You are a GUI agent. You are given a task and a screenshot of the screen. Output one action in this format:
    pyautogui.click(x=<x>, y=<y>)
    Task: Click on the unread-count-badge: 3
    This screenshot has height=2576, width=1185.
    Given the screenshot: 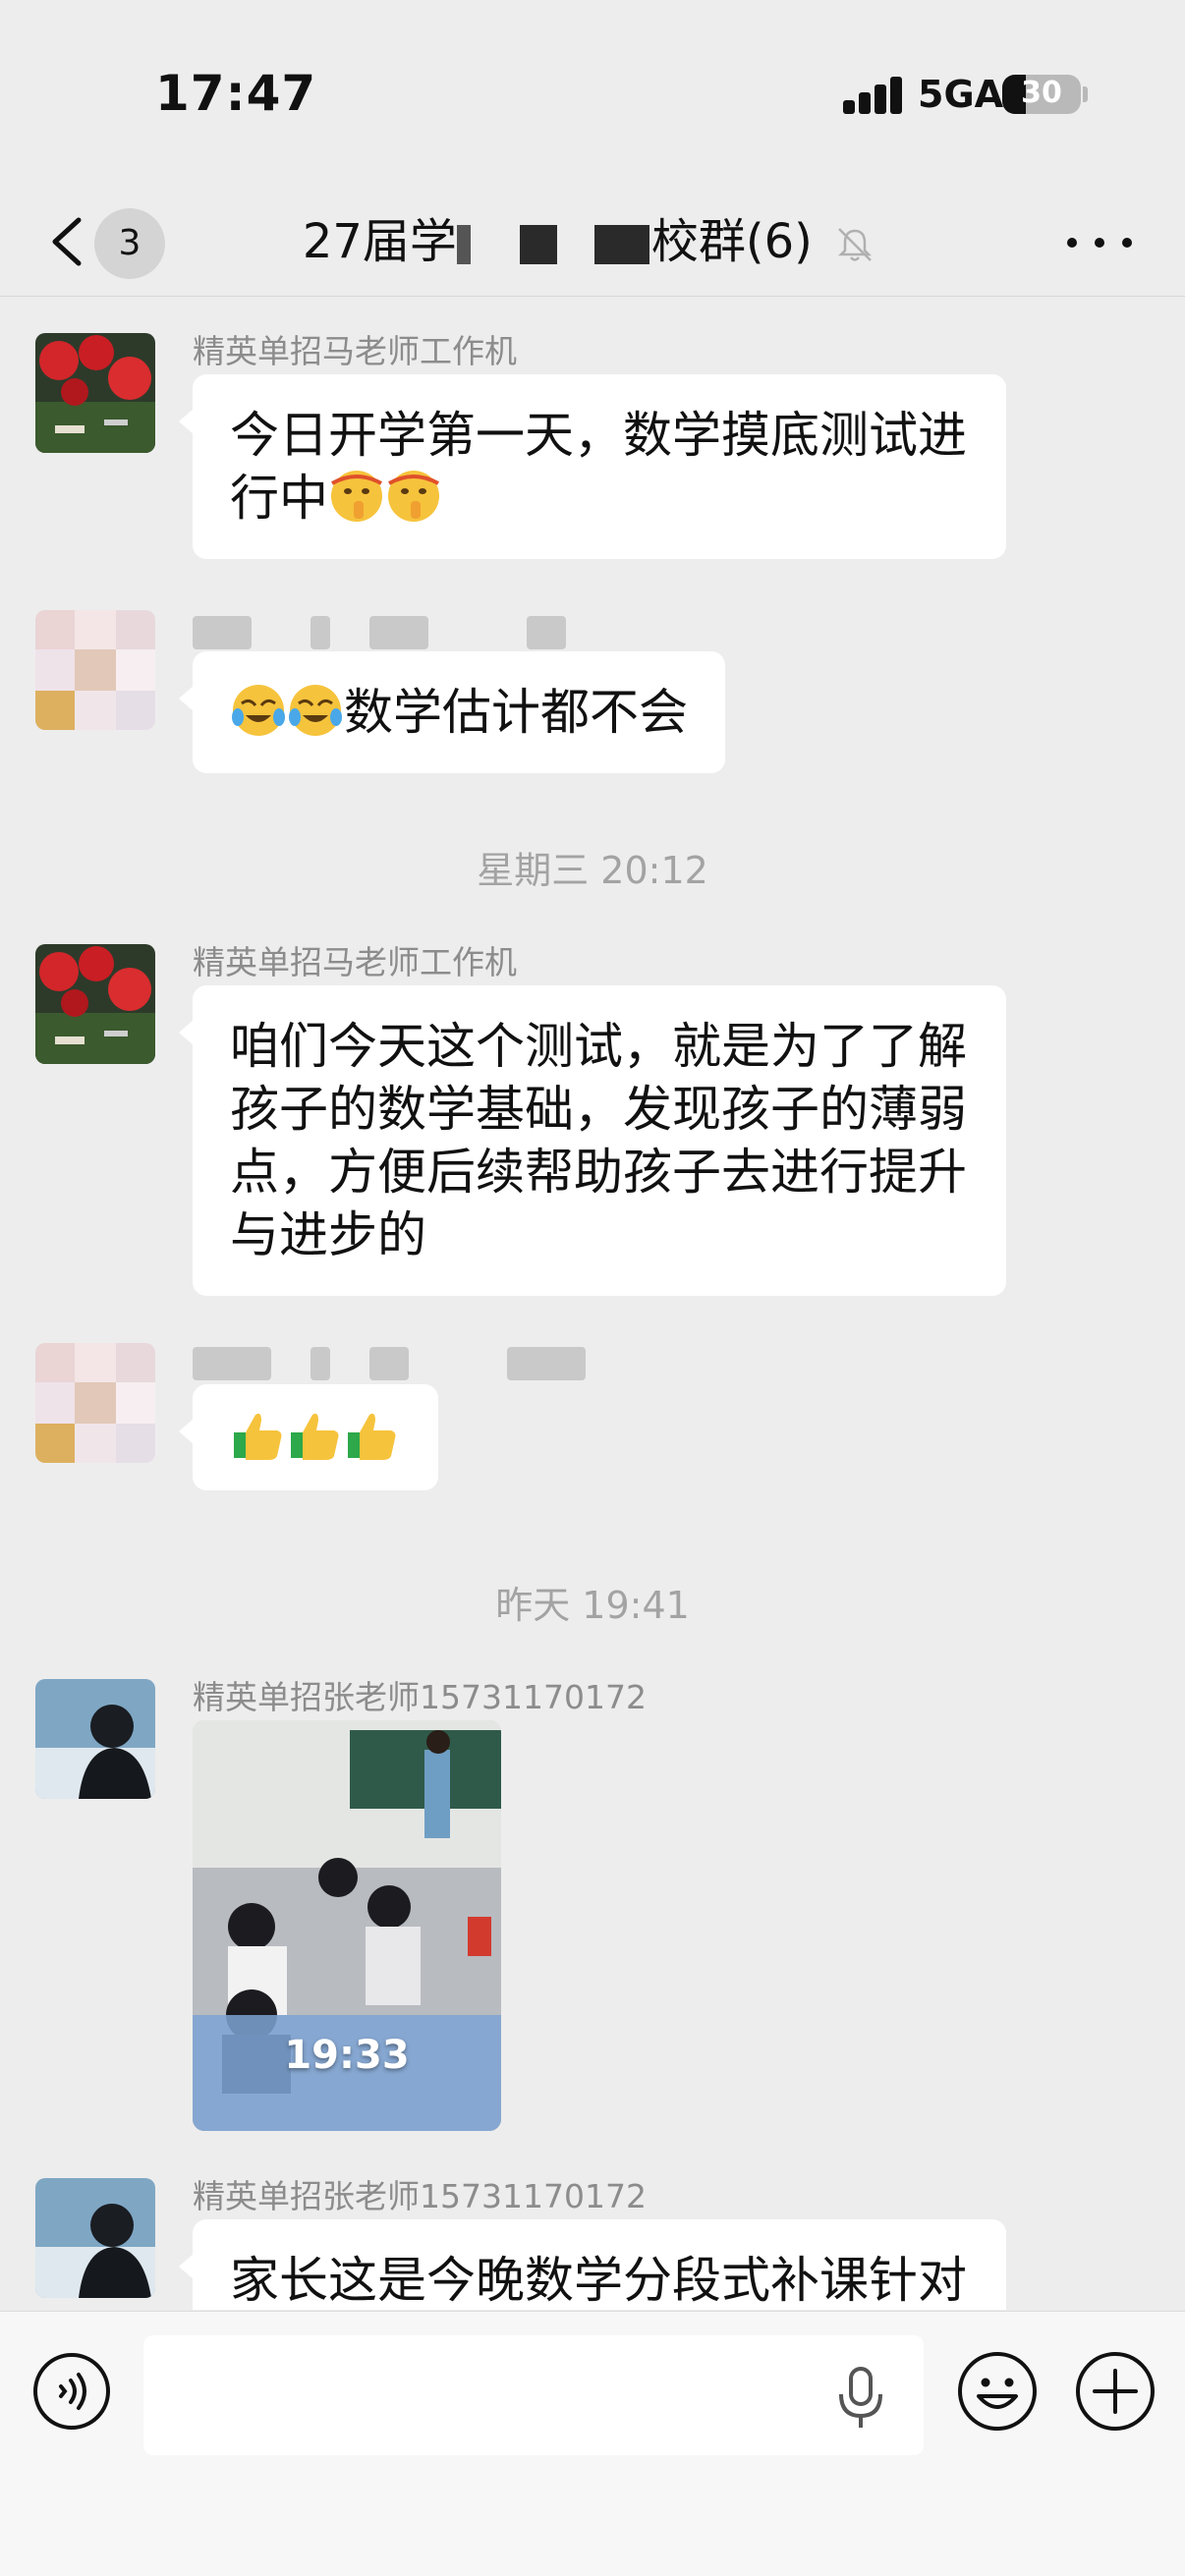 What is the action you would take?
    pyautogui.click(x=130, y=243)
    